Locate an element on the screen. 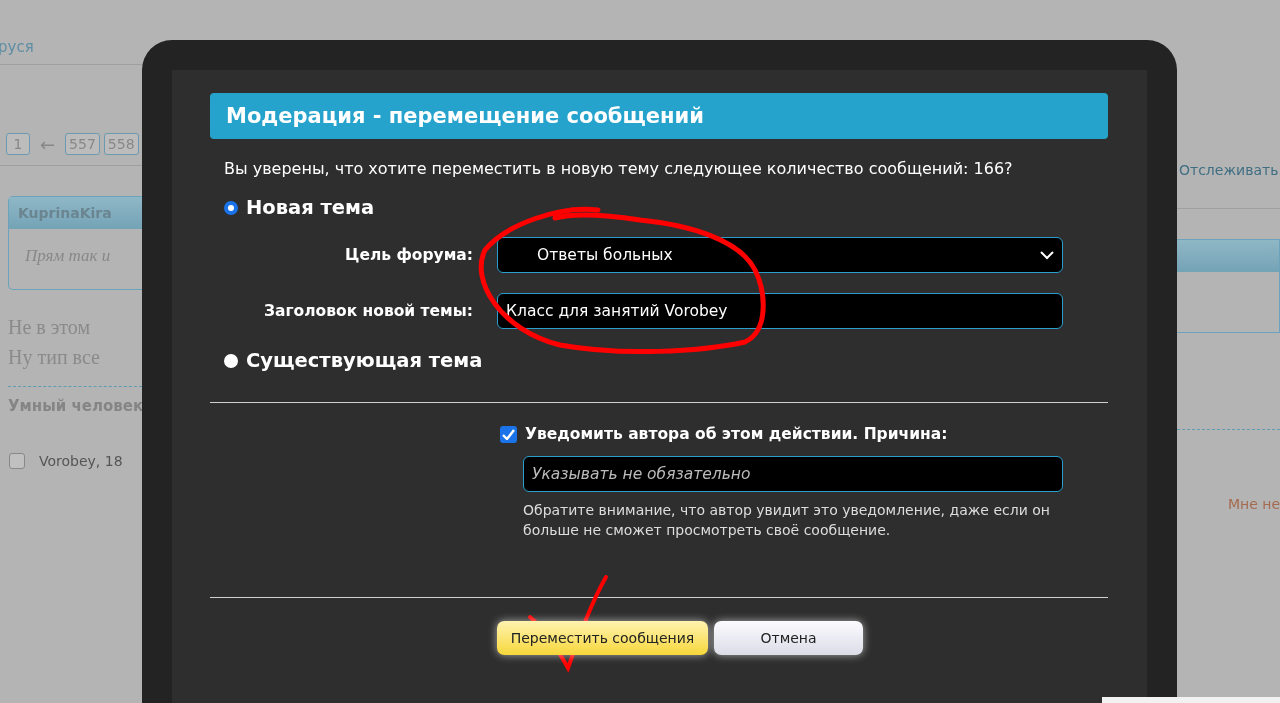  topic-radio: Существующая тема is located at coordinates (666, 360).